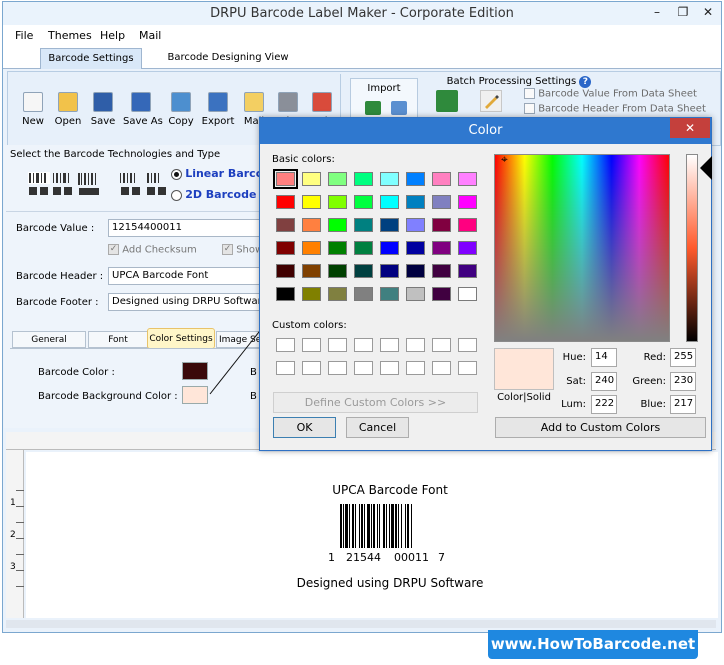 The height and width of the screenshot is (665, 724). Describe the element at coordinates (615, 109) in the screenshot. I see `batch-option-header: Barcode Header From Data Sheet` at that location.